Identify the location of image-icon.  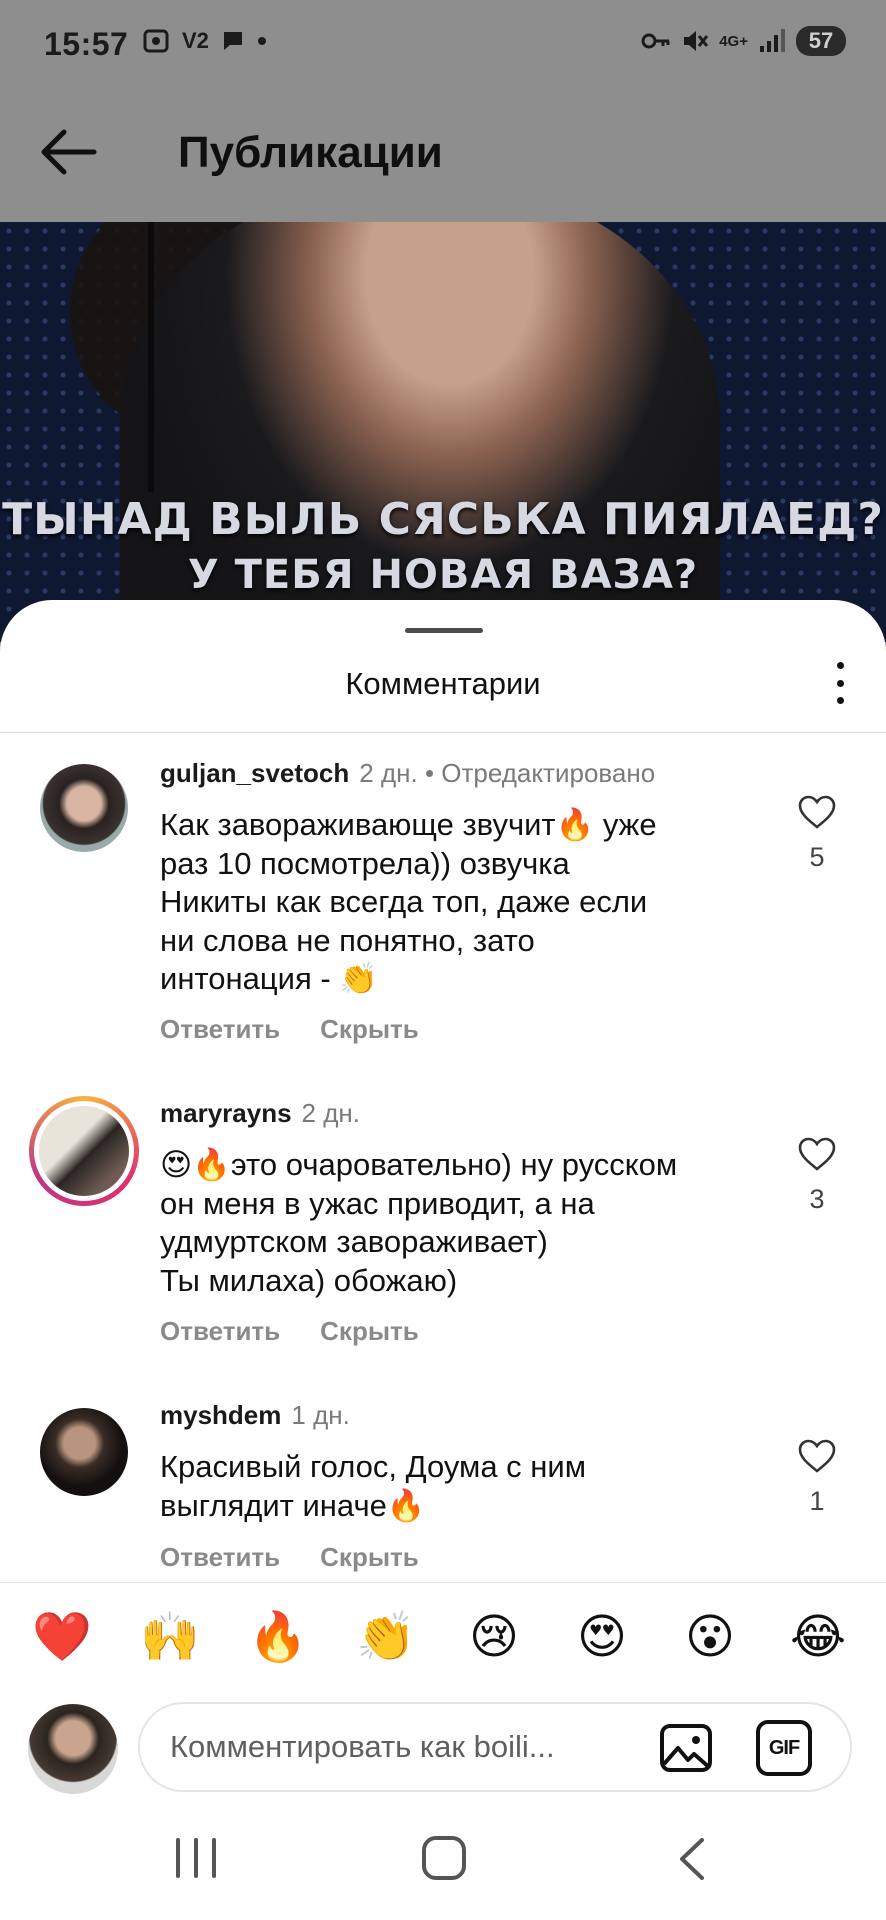
(686, 1748).